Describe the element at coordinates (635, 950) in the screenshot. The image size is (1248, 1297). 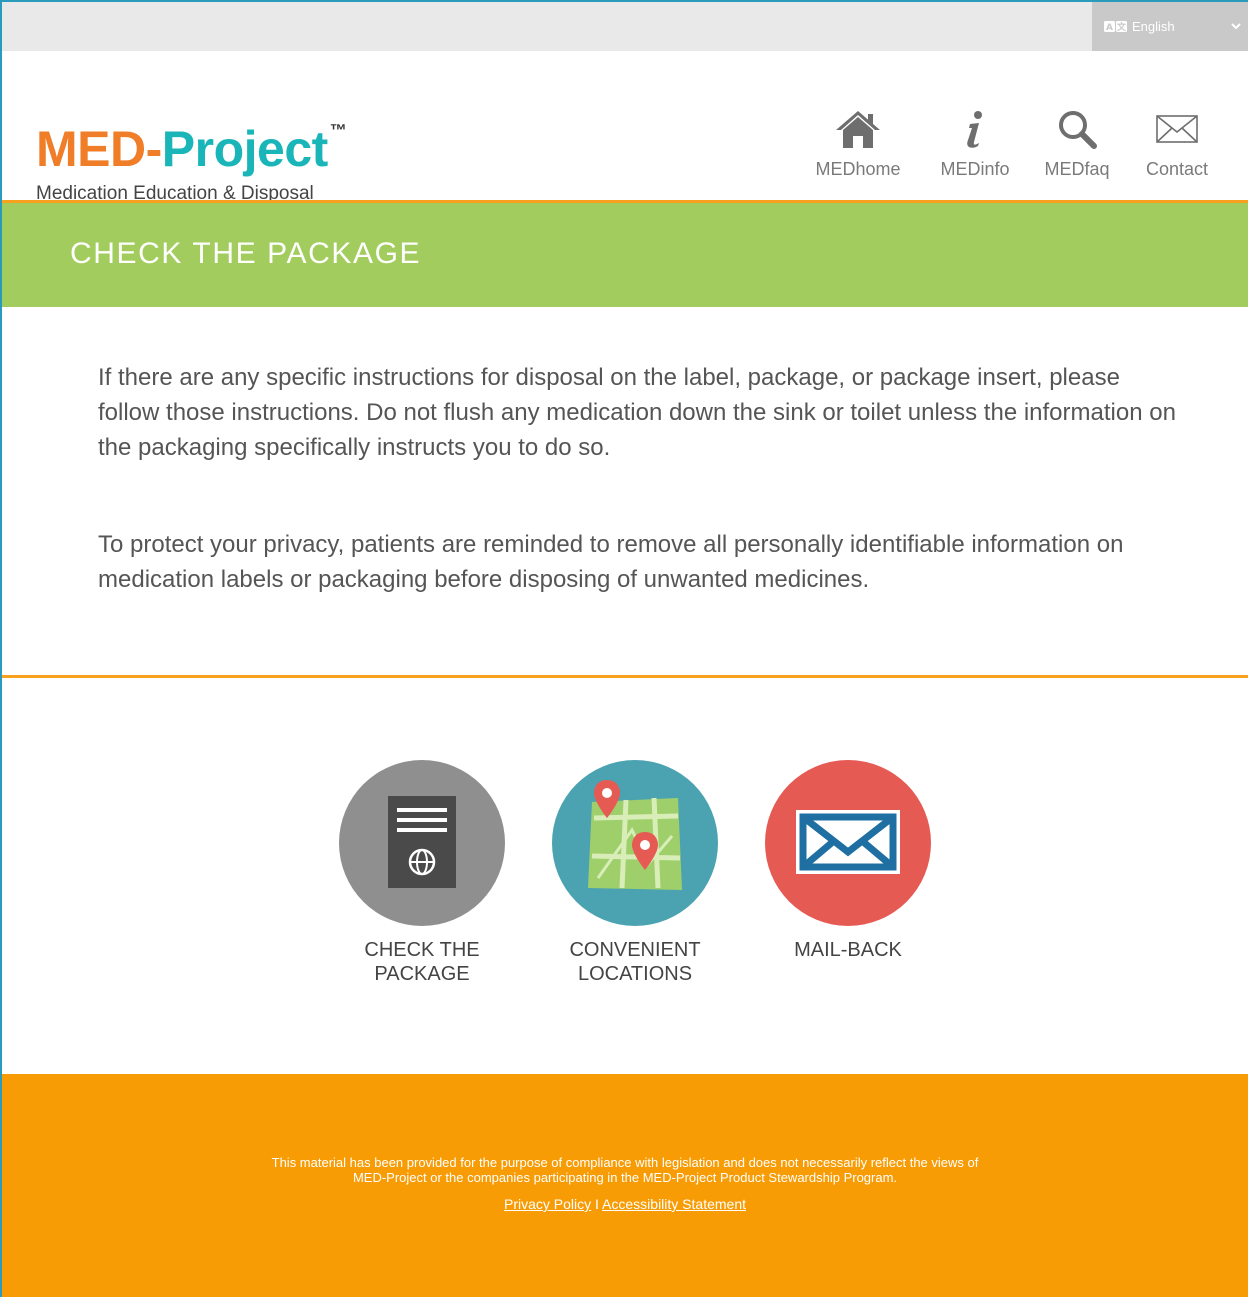
I see `tile-caption-line: CONVENIENT` at that location.